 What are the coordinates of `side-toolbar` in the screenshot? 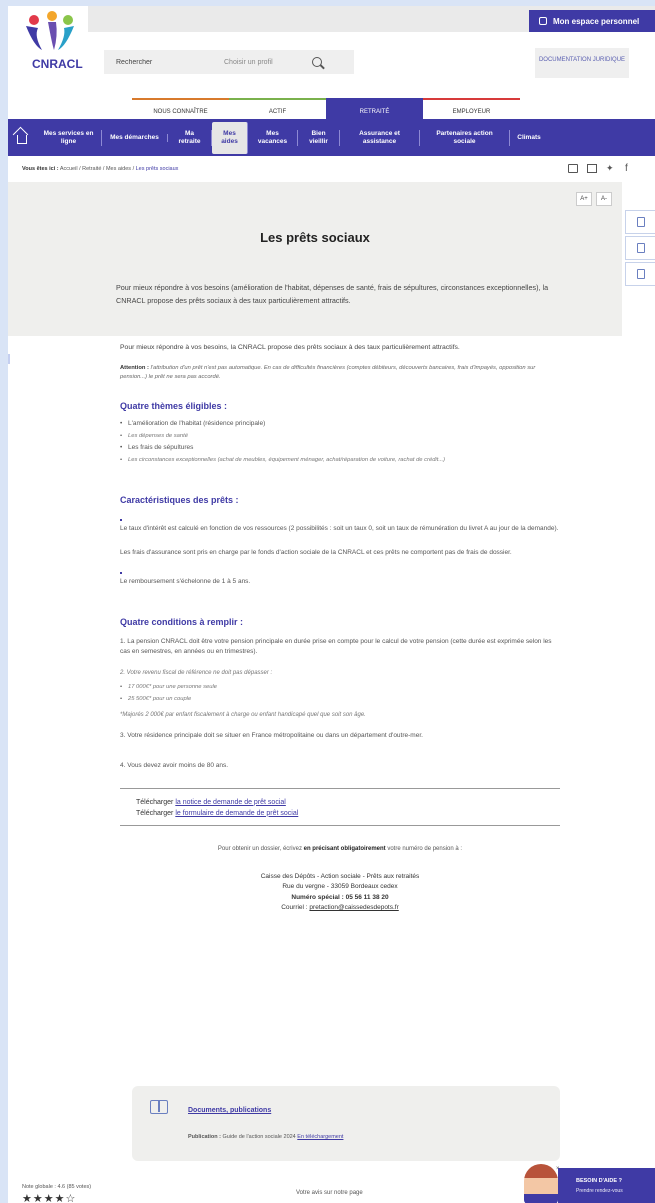 It's located at (640, 248).